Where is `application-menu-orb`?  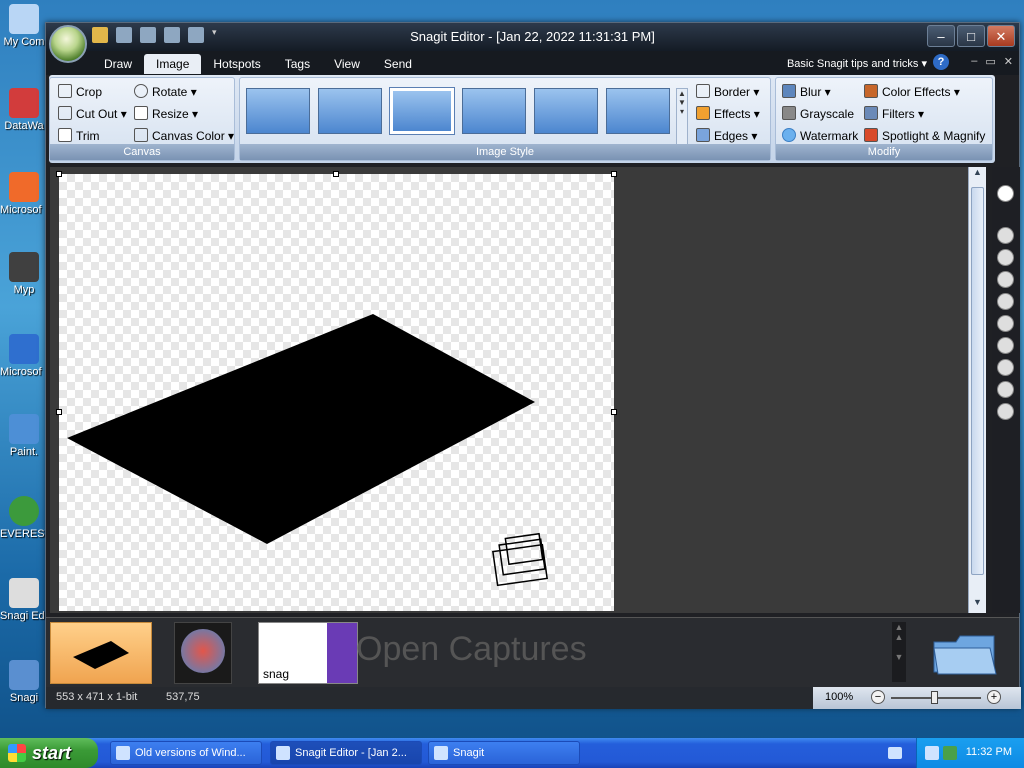 application-menu-orb is located at coordinates (68, 44).